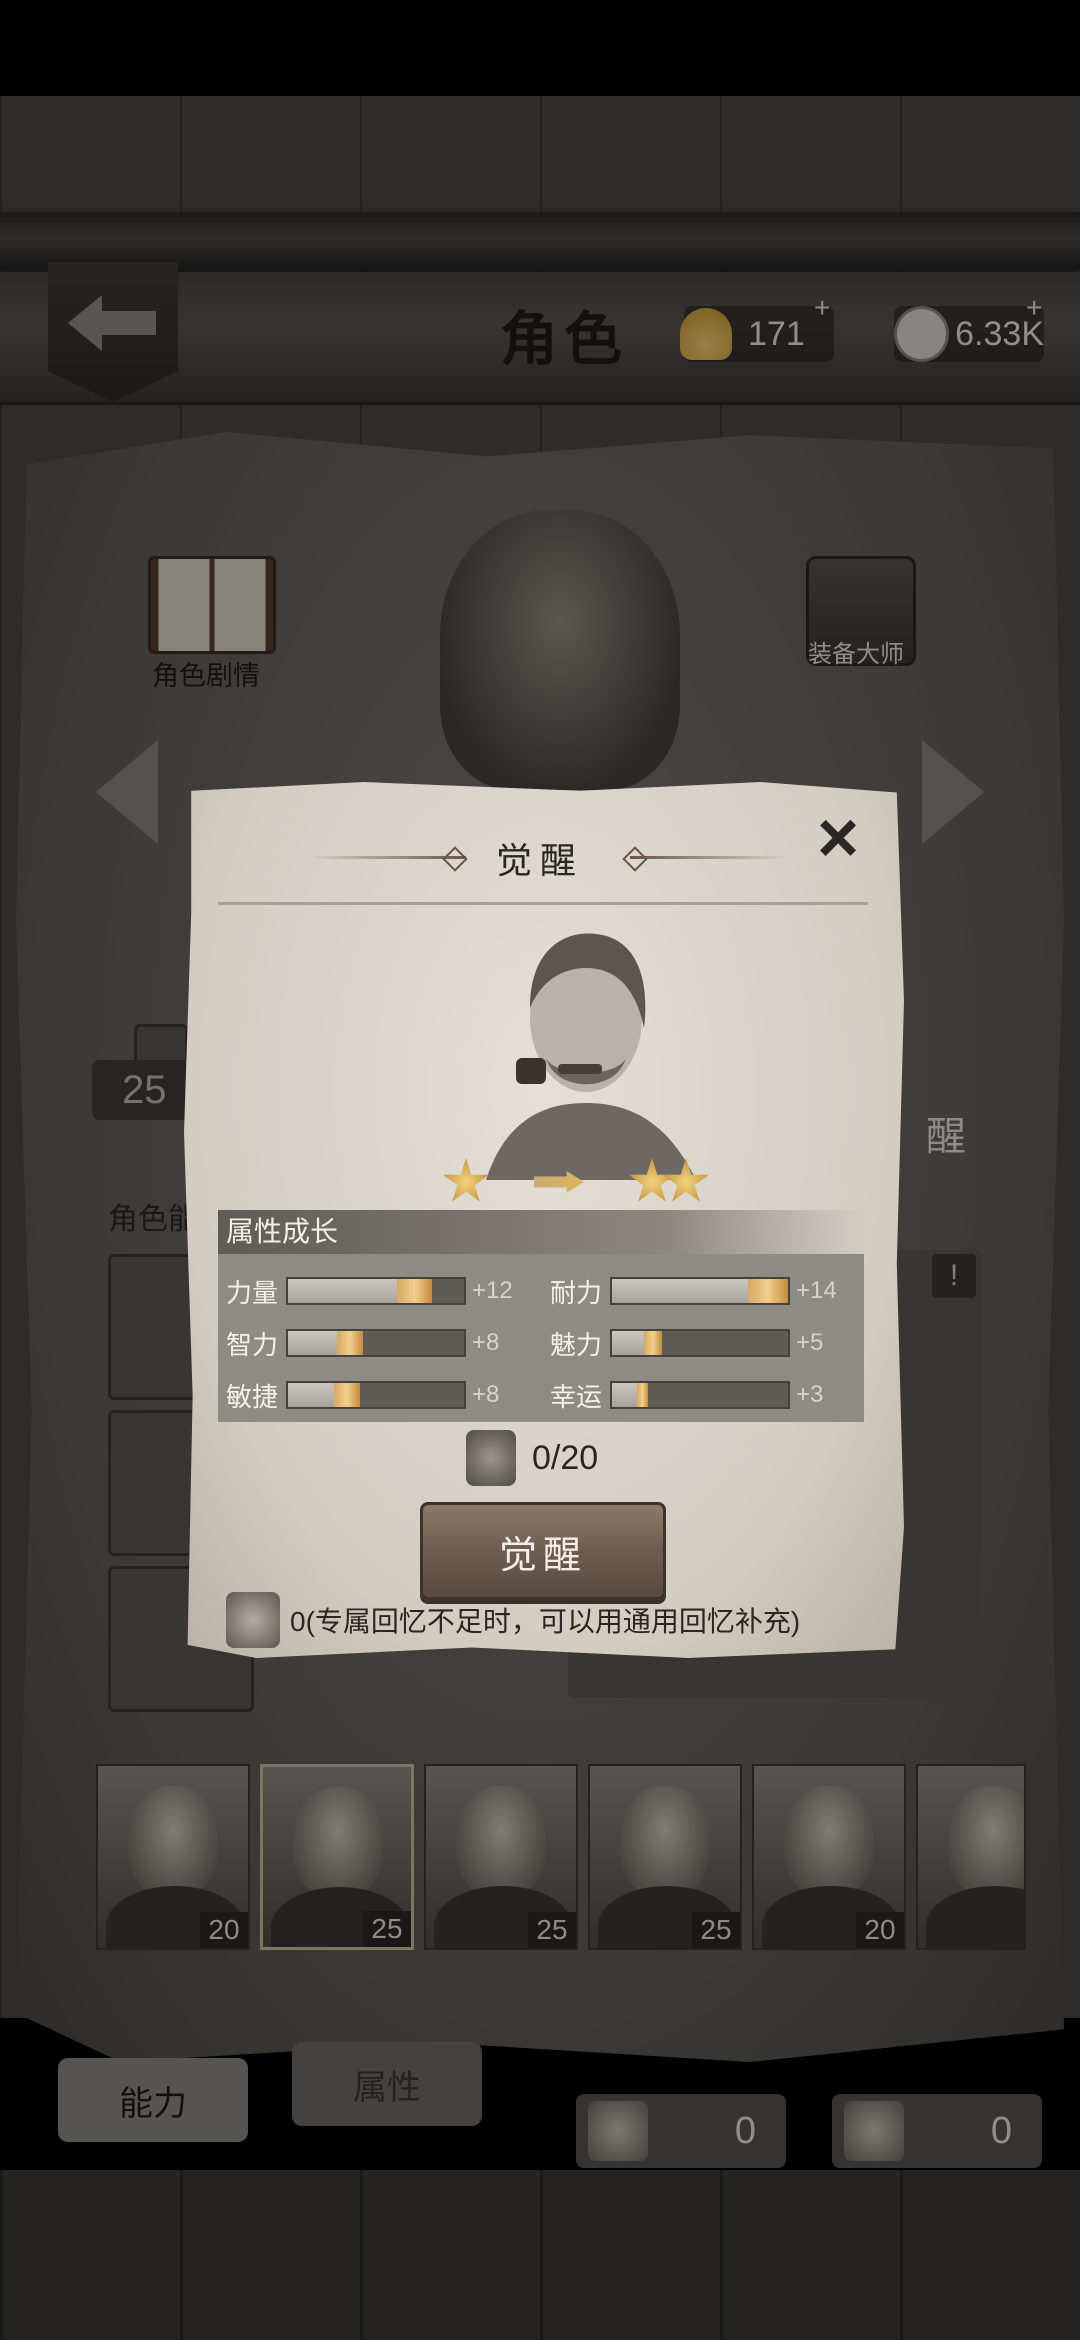  Describe the element at coordinates (576, 1344) in the screenshot. I see `attr-label: 魅力` at that location.